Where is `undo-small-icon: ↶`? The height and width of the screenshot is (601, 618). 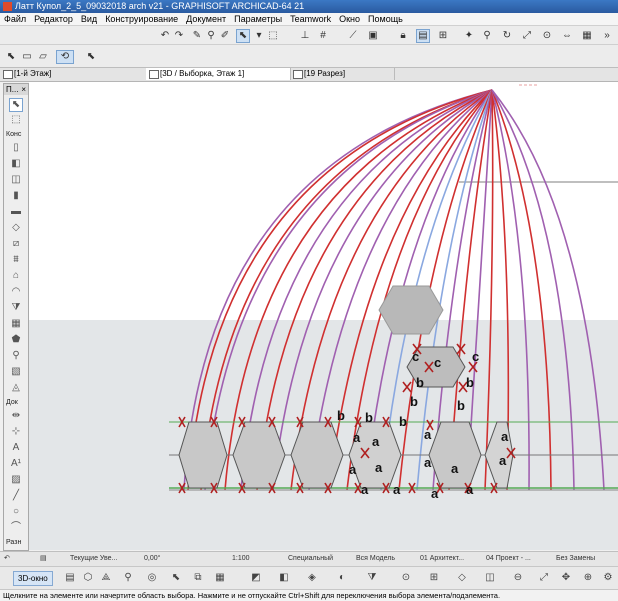 undo-small-icon: ↶ is located at coordinates (7, 559).